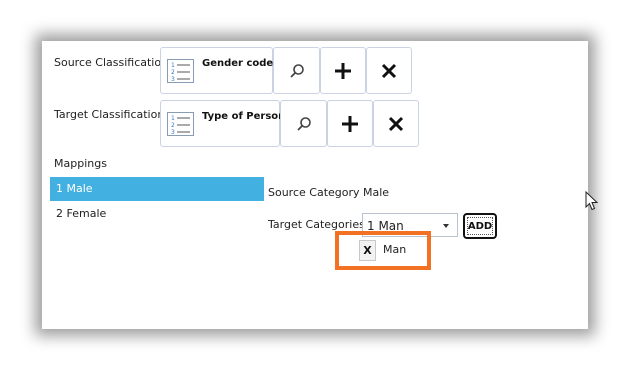 This screenshot has width=630, height=371. Describe the element at coordinates (244, 116) in the screenshot. I see `target-classification-value: Type of Person` at that location.